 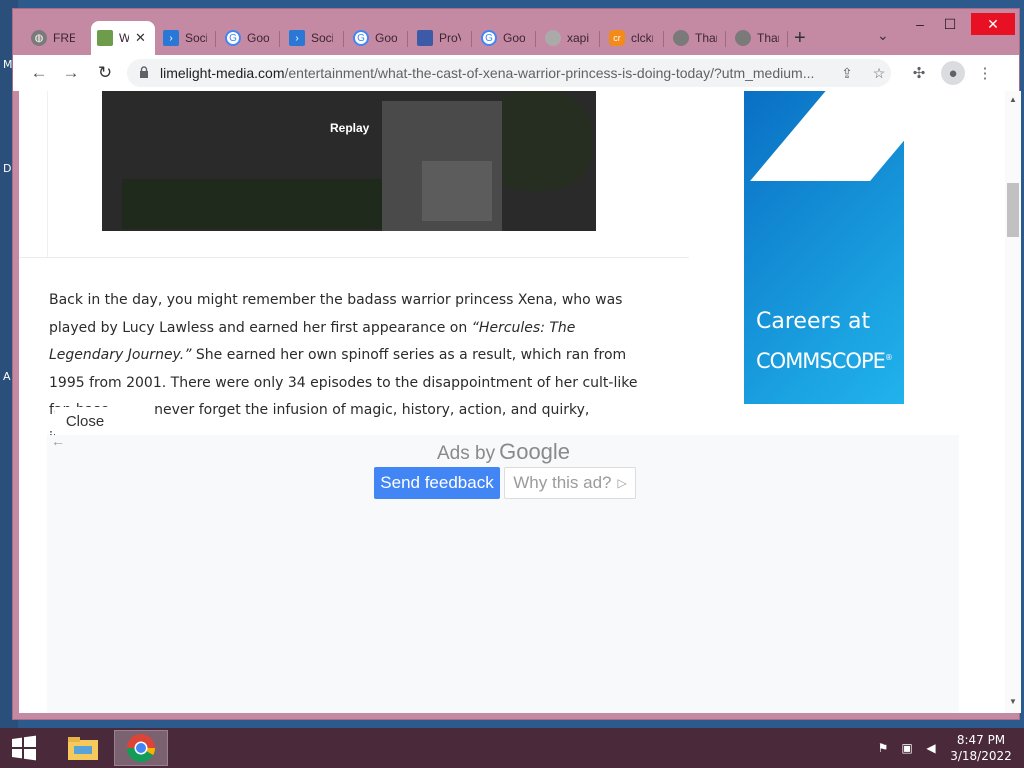 I want to click on tab: cr clckr, so click(x=631, y=38).